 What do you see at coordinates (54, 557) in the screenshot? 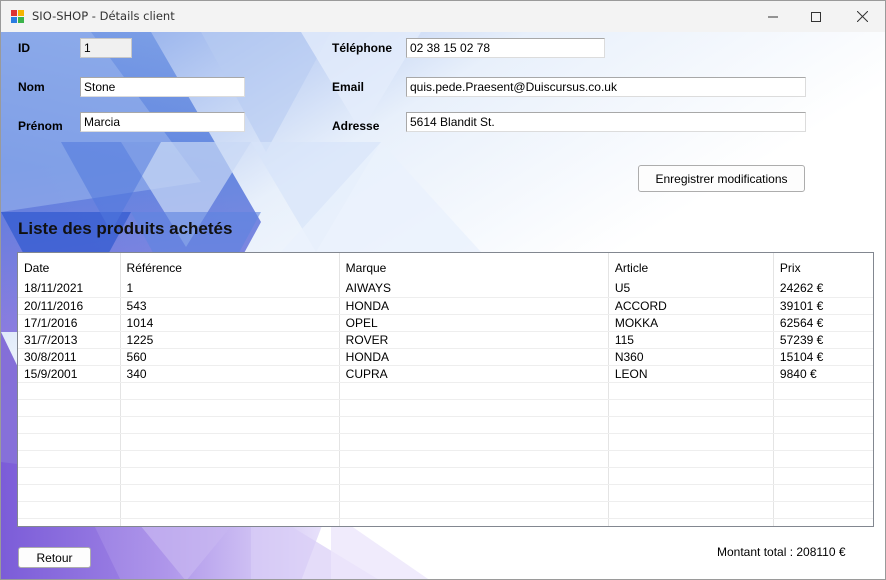
I see `back-button: Retour` at bounding box center [54, 557].